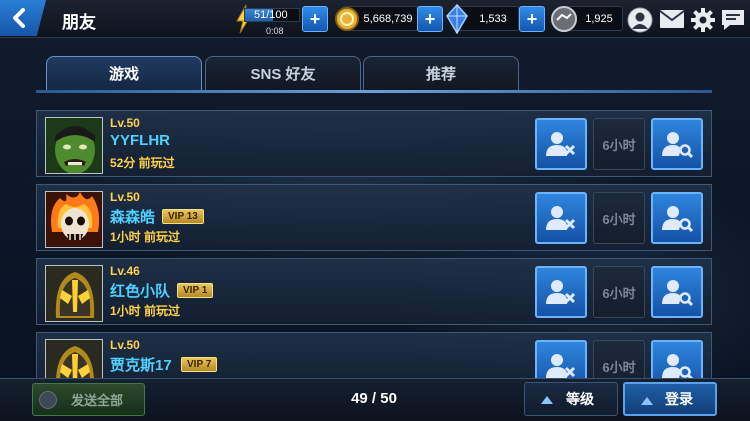 The height and width of the screenshot is (421, 750). Describe the element at coordinates (672, 19) in the screenshot. I see `mail-icon` at that location.